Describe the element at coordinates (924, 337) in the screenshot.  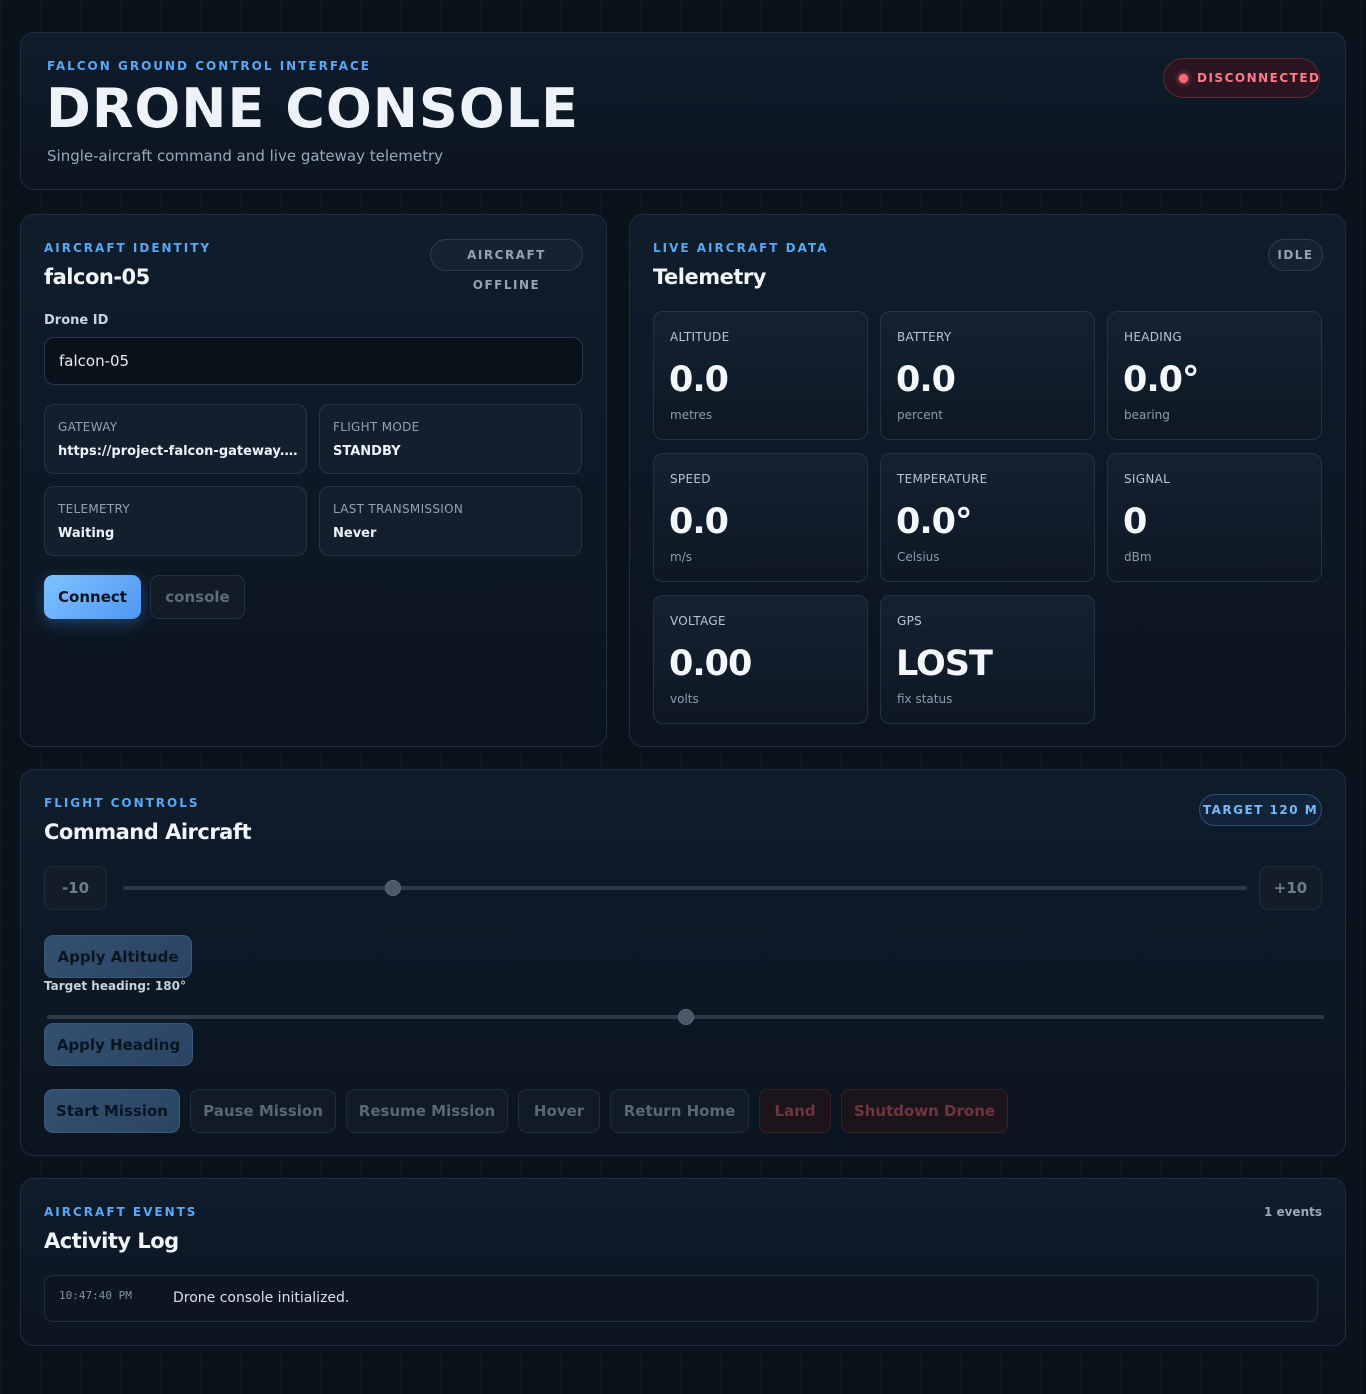
I see `metric-label: BATTERY` at that location.